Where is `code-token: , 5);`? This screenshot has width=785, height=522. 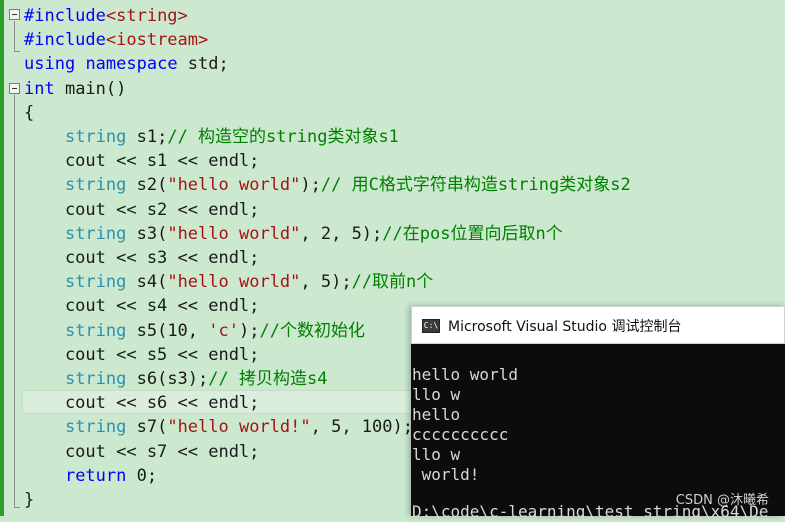
code-token: , 5); is located at coordinates (326, 282).